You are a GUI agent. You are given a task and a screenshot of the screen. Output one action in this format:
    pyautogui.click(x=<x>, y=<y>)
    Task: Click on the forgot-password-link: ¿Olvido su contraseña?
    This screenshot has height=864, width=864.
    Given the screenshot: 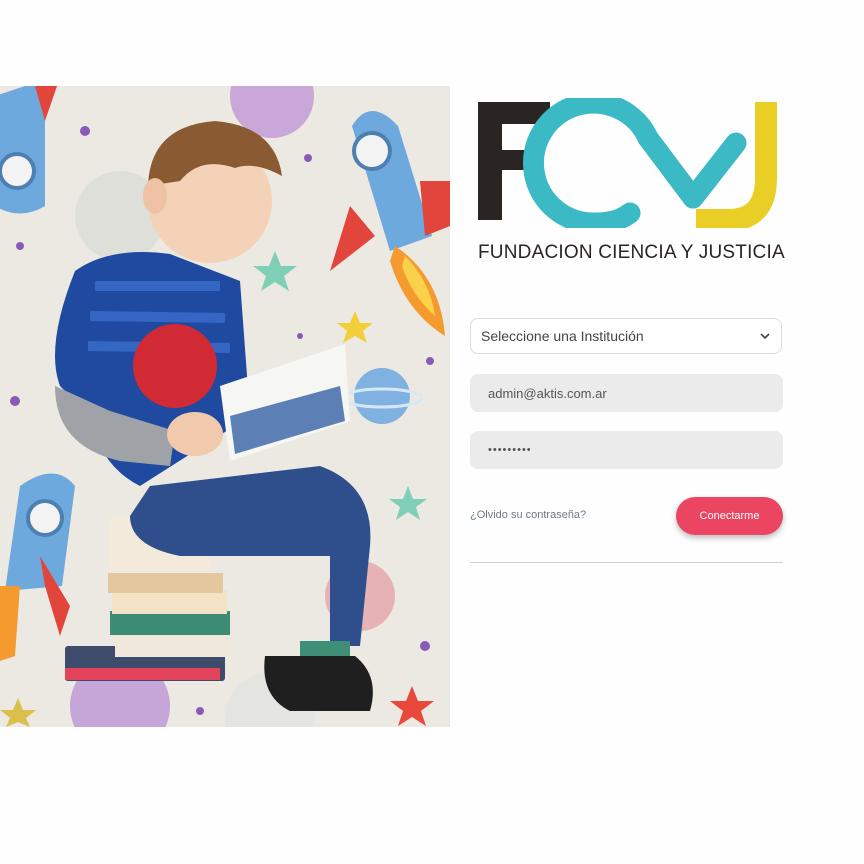 What is the action you would take?
    pyautogui.click(x=528, y=515)
    